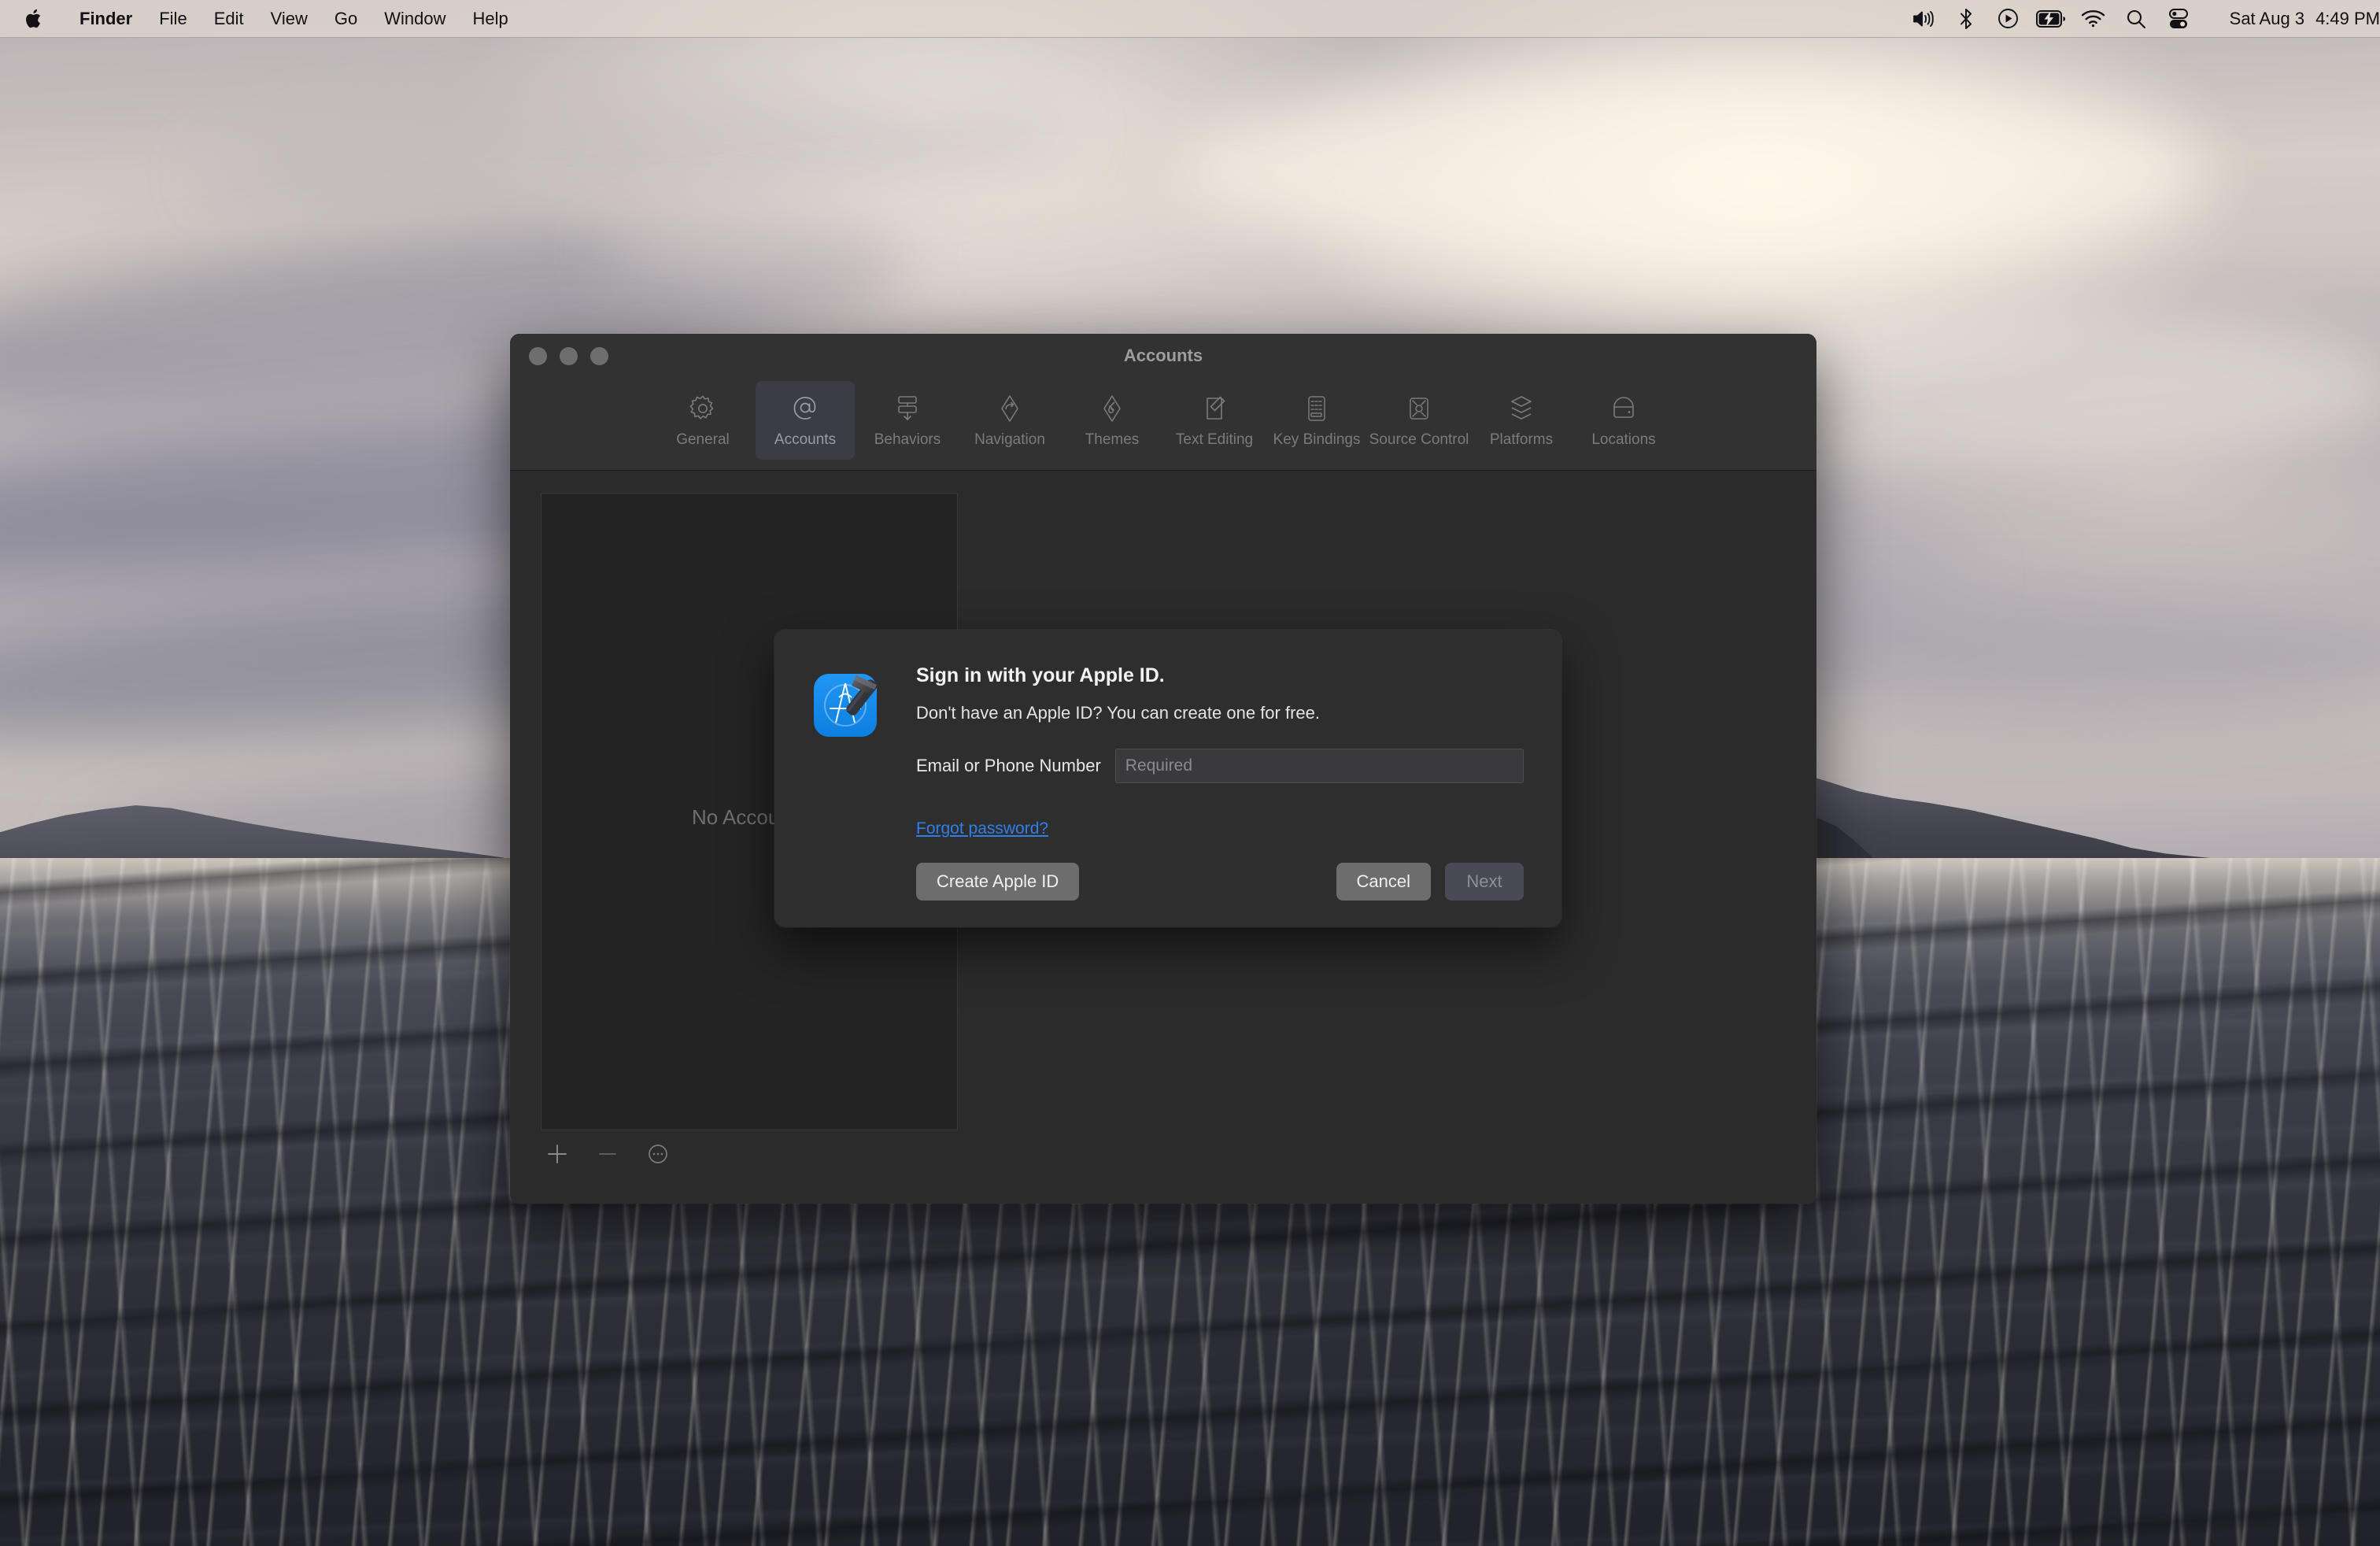 This screenshot has width=2380, height=1546. Describe the element at coordinates (2178, 19) in the screenshot. I see `control-center-icon` at that location.